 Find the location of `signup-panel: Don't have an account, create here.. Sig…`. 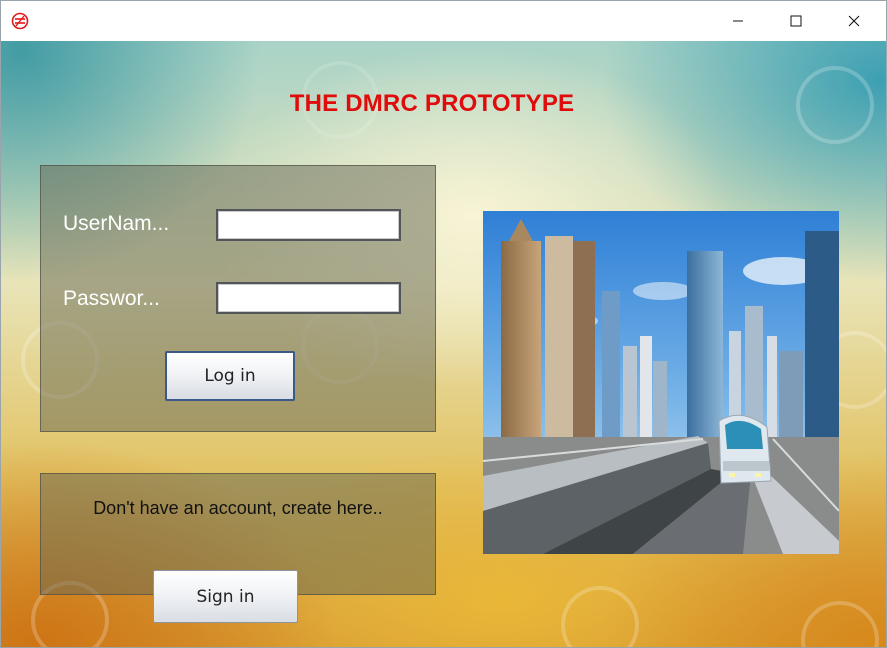

signup-panel: Don't have an account, create here.. Sig… is located at coordinates (238, 548).